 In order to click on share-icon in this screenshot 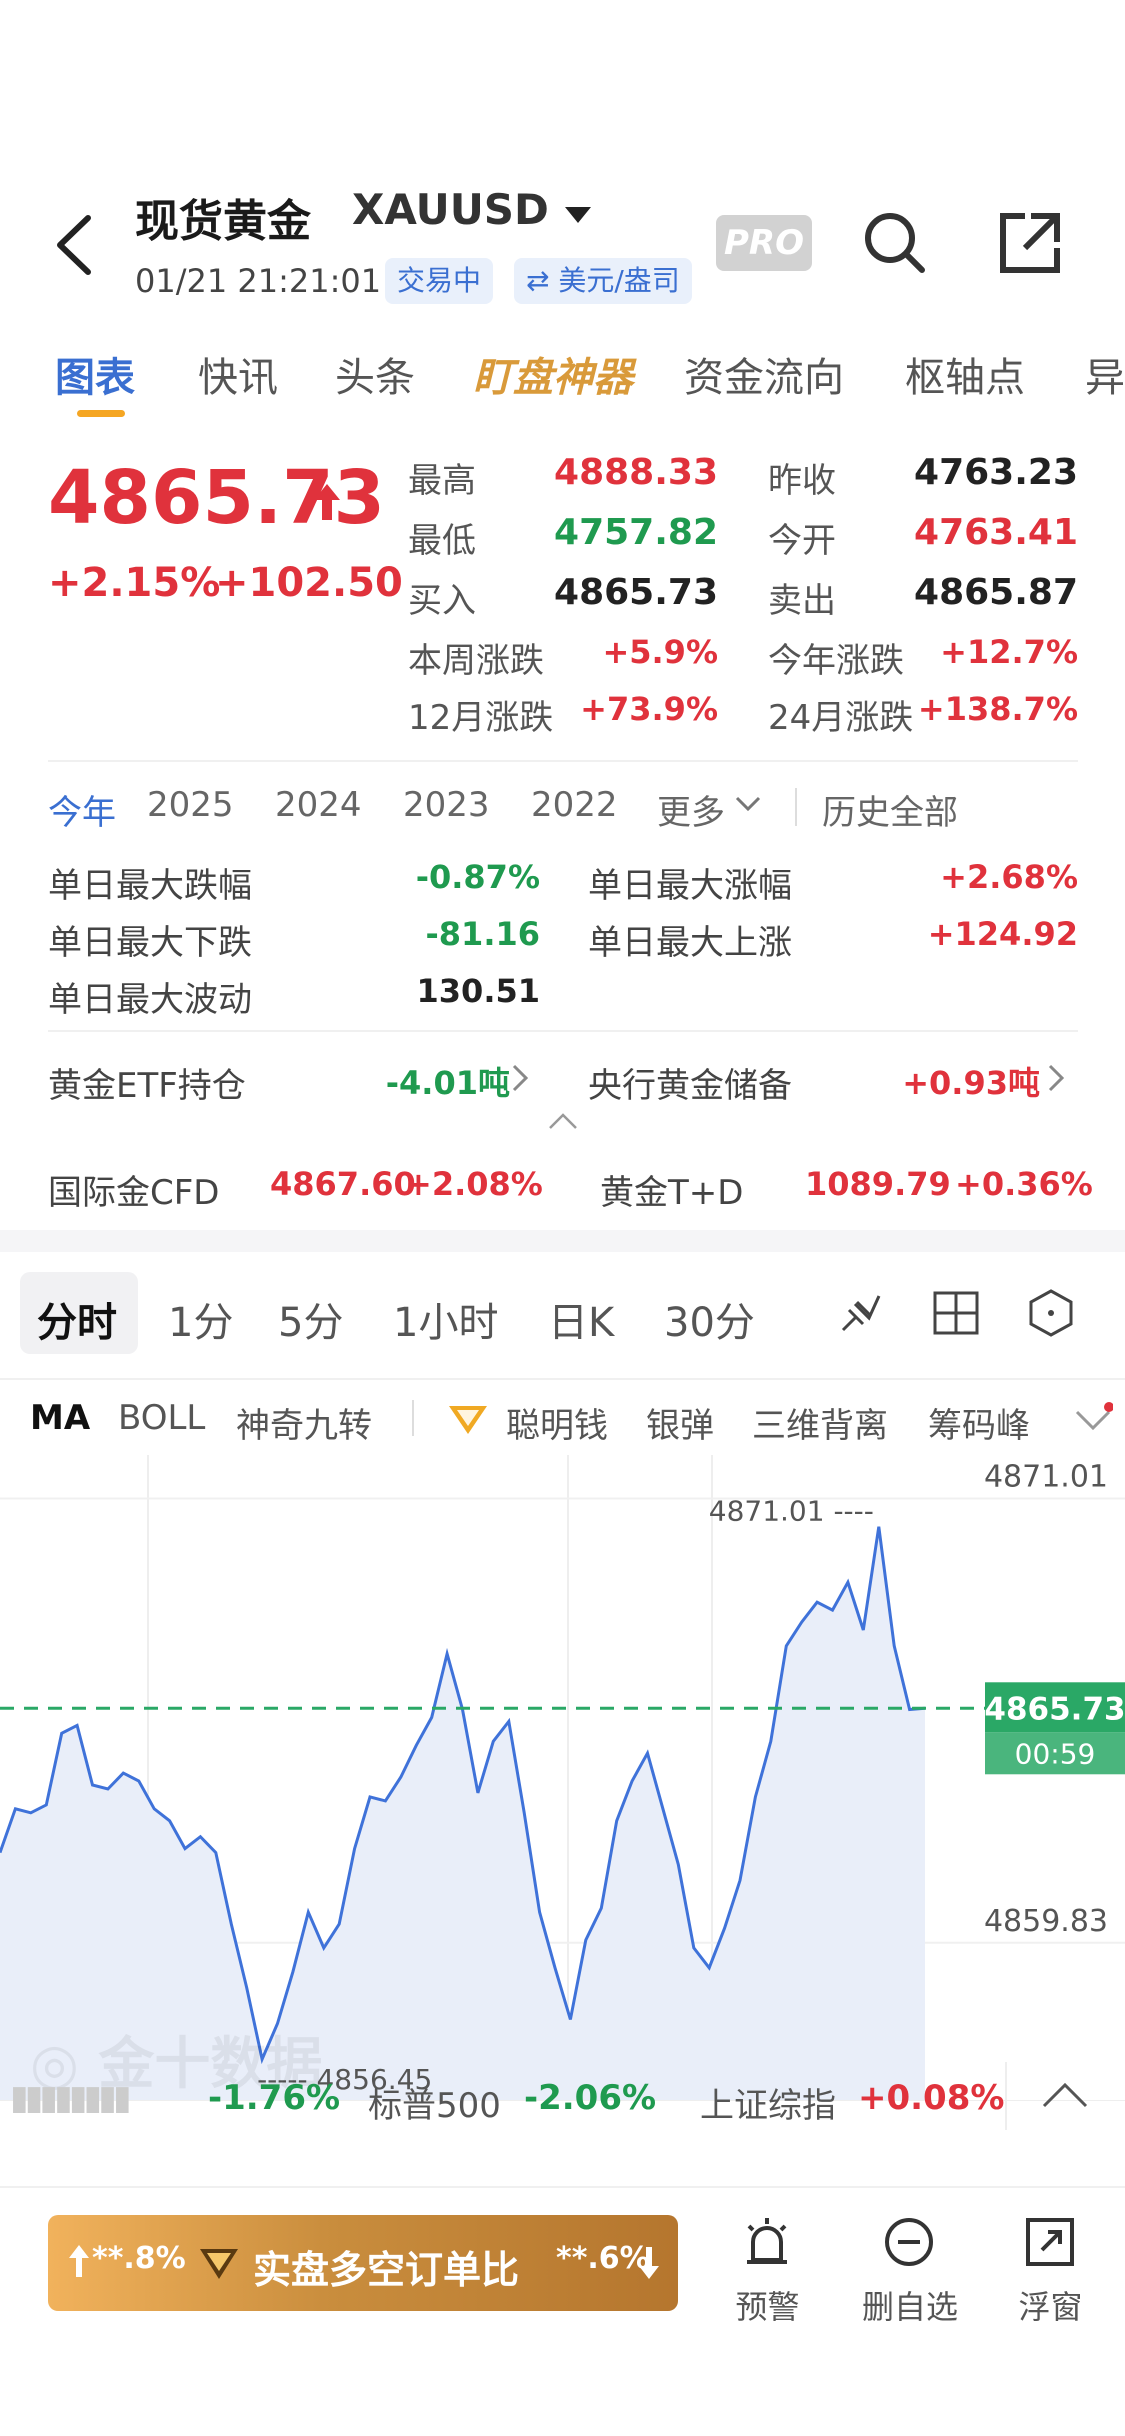, I will do `click(1030, 243)`.